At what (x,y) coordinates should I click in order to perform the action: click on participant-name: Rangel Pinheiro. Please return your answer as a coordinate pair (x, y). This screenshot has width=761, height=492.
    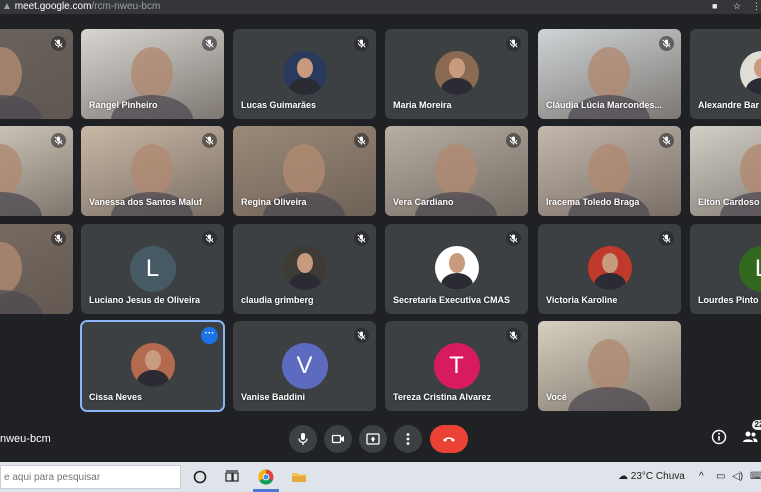
    Looking at the image, I should click on (123, 105).